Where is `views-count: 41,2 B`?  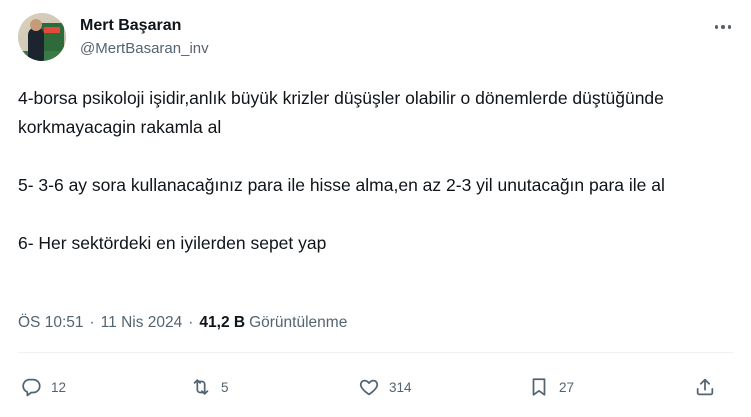 views-count: 41,2 B is located at coordinates (222, 322).